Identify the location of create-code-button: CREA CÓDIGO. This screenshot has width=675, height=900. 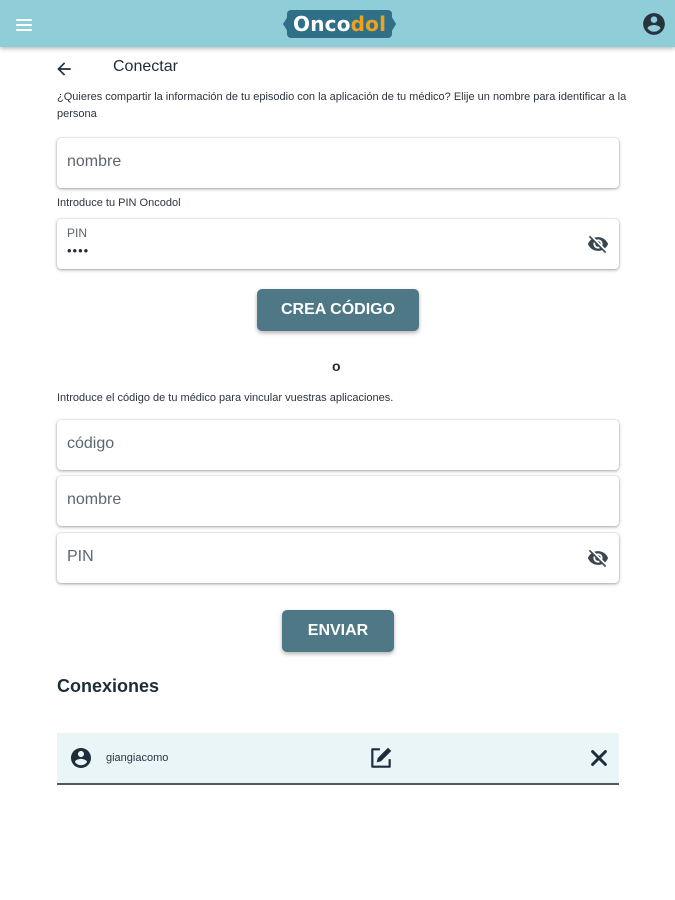
(338, 310).